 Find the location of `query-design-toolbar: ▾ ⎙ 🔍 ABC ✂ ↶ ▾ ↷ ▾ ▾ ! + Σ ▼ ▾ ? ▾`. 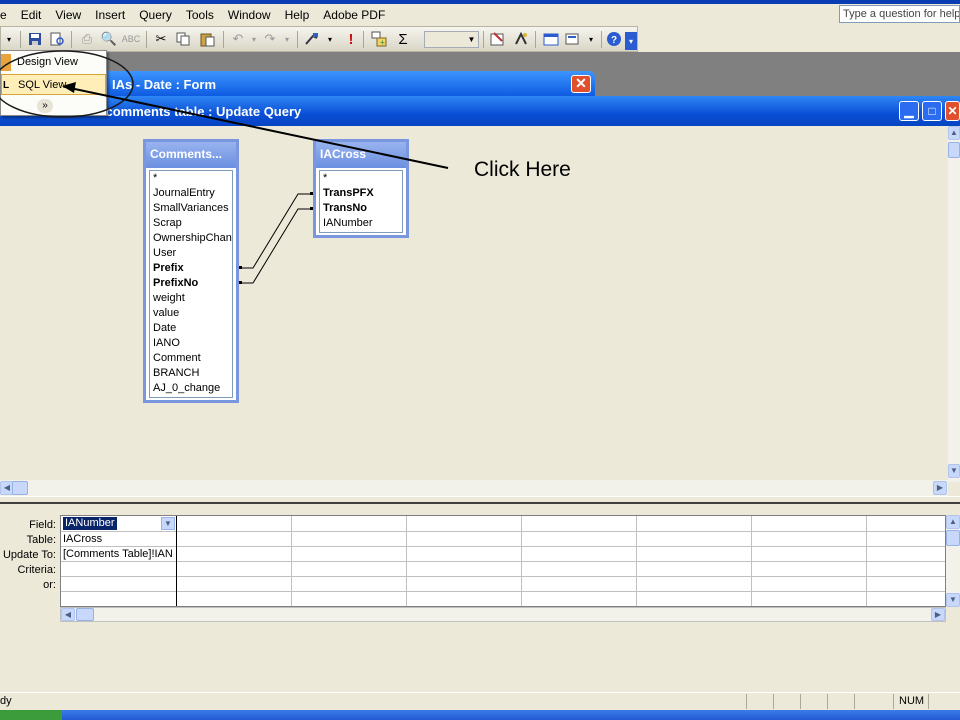

query-design-toolbar: ▾ ⎙ 🔍 ABC ✂ ↶ ▾ ↷ ▾ ▾ ! + Σ ▼ ▾ ? ▾ is located at coordinates (319, 39).